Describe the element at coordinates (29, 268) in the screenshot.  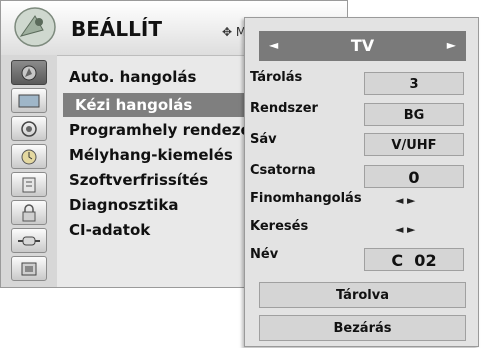
I see `usb-icon` at that location.